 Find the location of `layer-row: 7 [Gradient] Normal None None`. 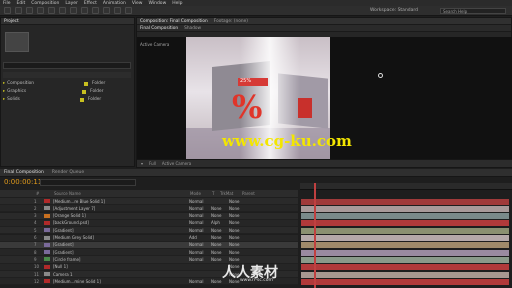

layer-row: 7 [Gradient] Normal None None is located at coordinates (149, 245).